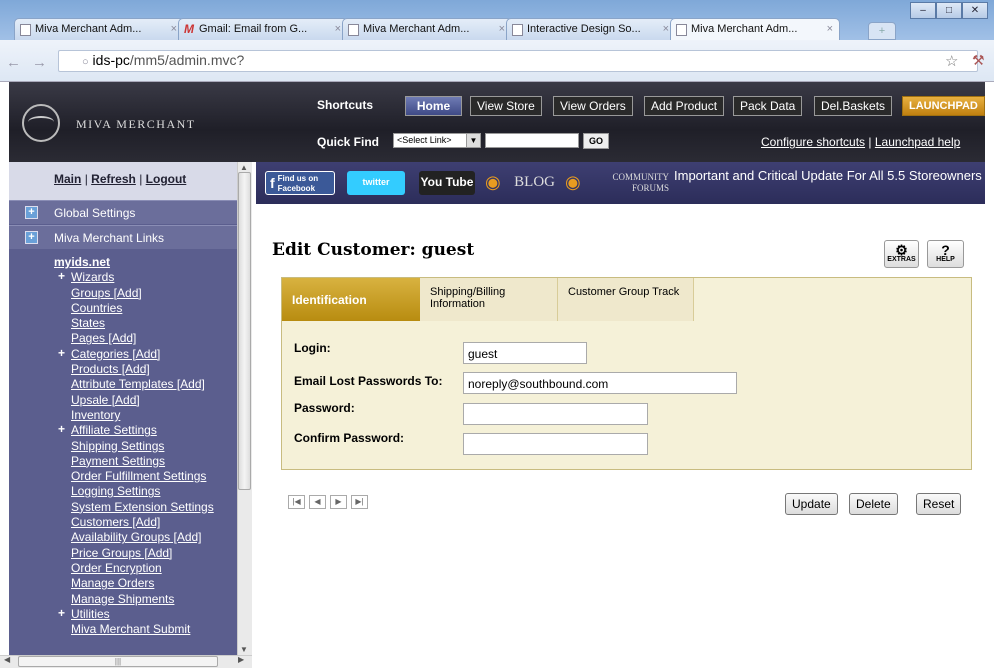 The height and width of the screenshot is (668, 994). What do you see at coordinates (145, 262) in the screenshot?
I see `site-link: myids.net` at bounding box center [145, 262].